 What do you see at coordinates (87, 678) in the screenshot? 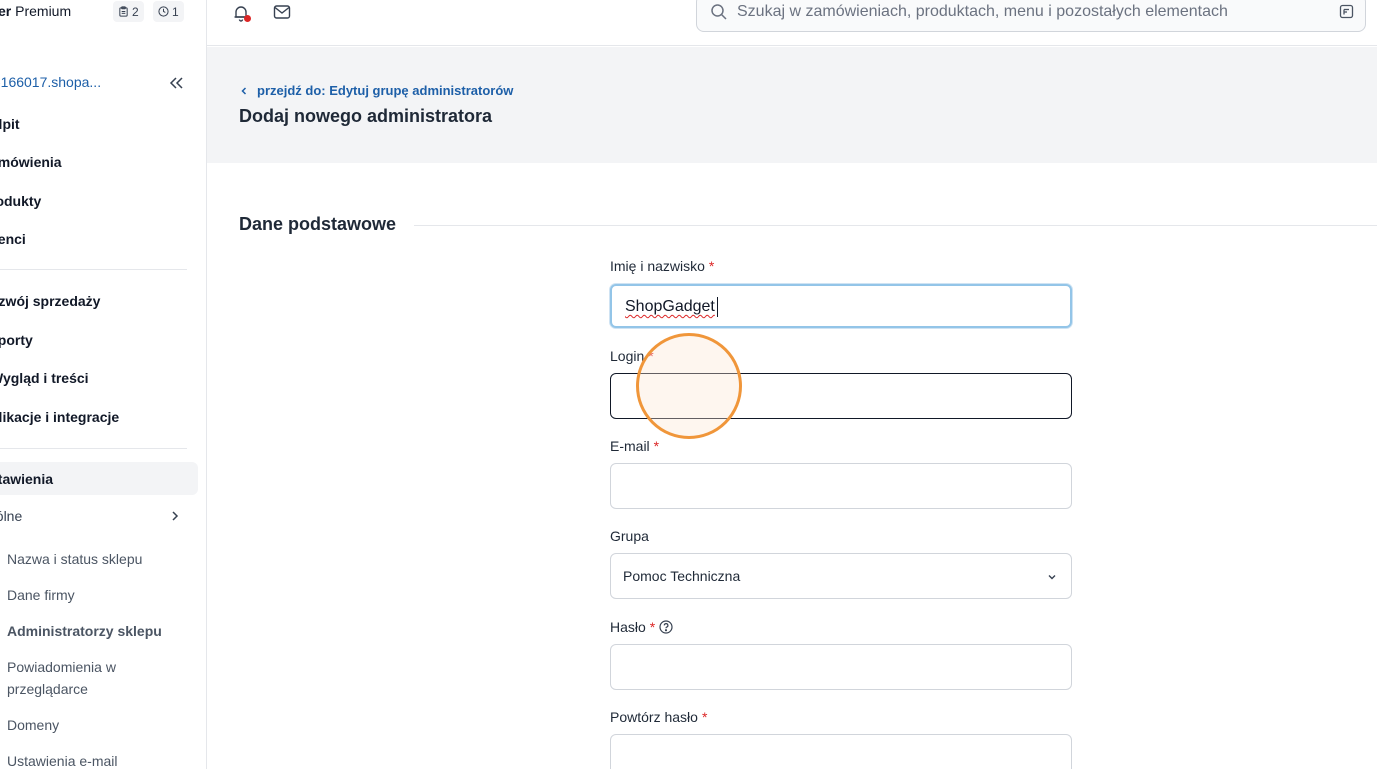
I see `sidebar-item-browser-notifications: Powiadomienia w przeglądarce` at bounding box center [87, 678].